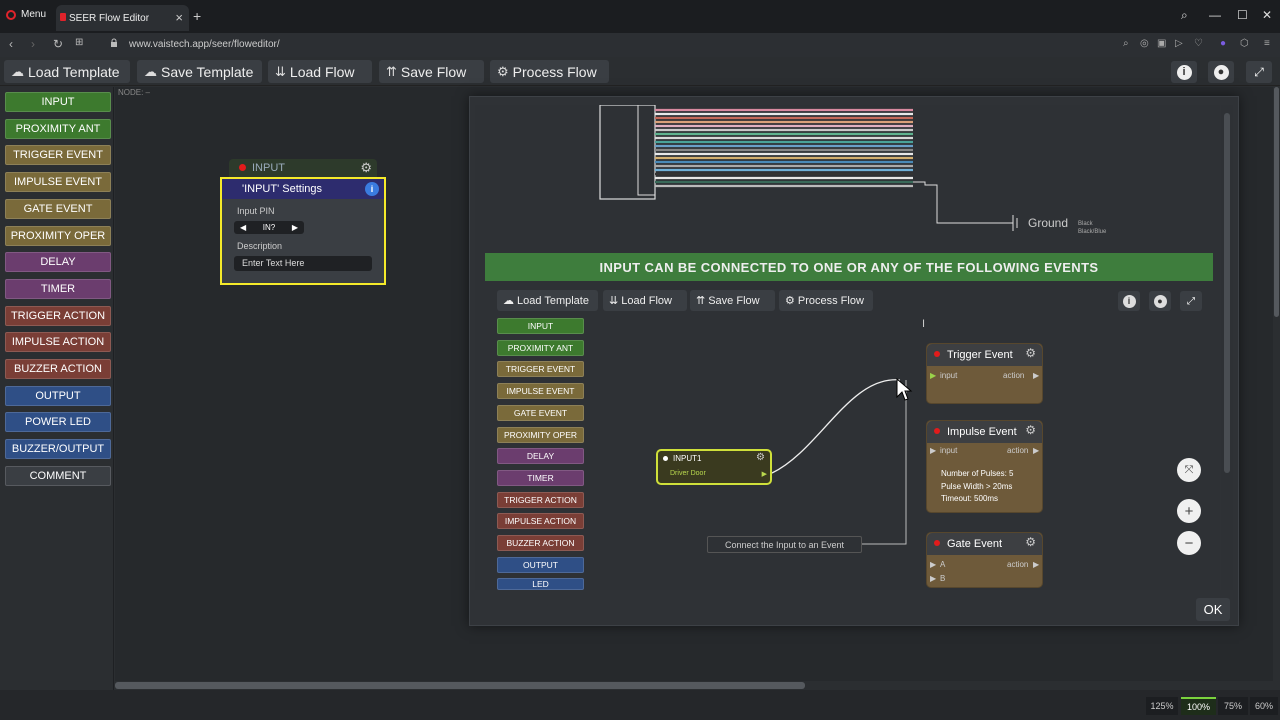 The image size is (1280, 720). I want to click on palette-item-trigger-action: TRIGGER ACTION, so click(58, 315).